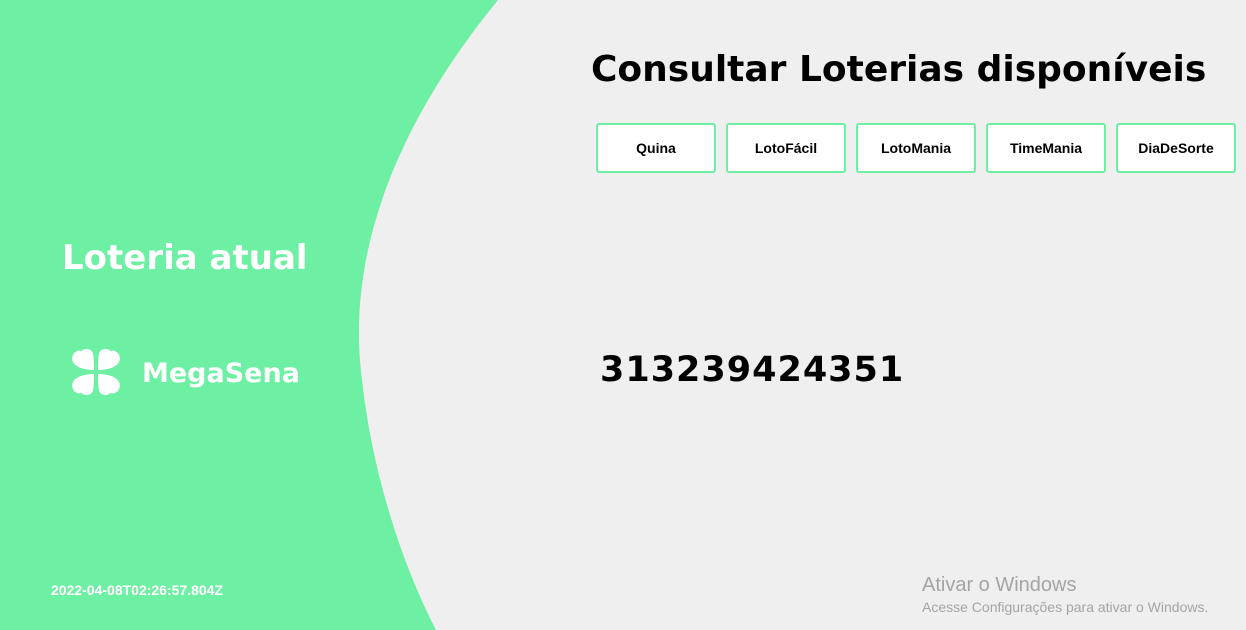 Image resolution: width=1246 pixels, height=630 pixels. What do you see at coordinates (999, 585) in the screenshot?
I see `windows-activation-title: Ativar o Windows` at bounding box center [999, 585].